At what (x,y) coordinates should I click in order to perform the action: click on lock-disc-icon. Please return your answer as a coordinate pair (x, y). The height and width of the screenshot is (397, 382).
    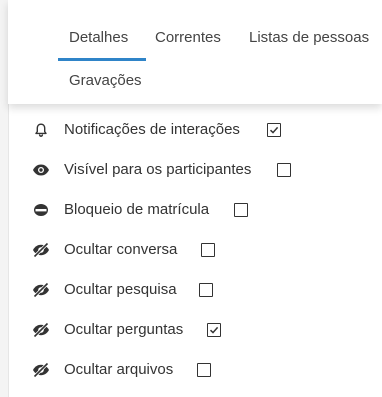
    Looking at the image, I should click on (41, 210).